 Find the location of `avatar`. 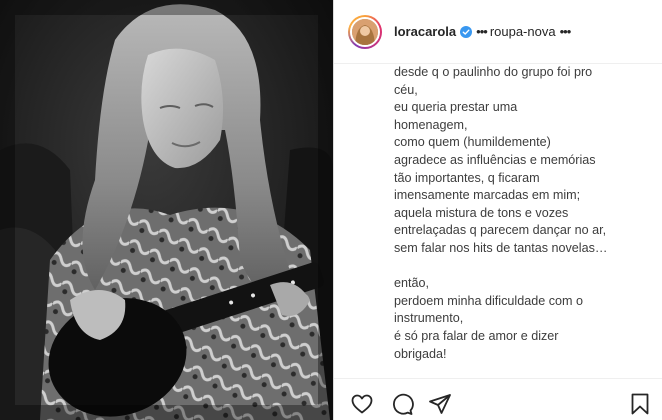

avatar is located at coordinates (365, 31).